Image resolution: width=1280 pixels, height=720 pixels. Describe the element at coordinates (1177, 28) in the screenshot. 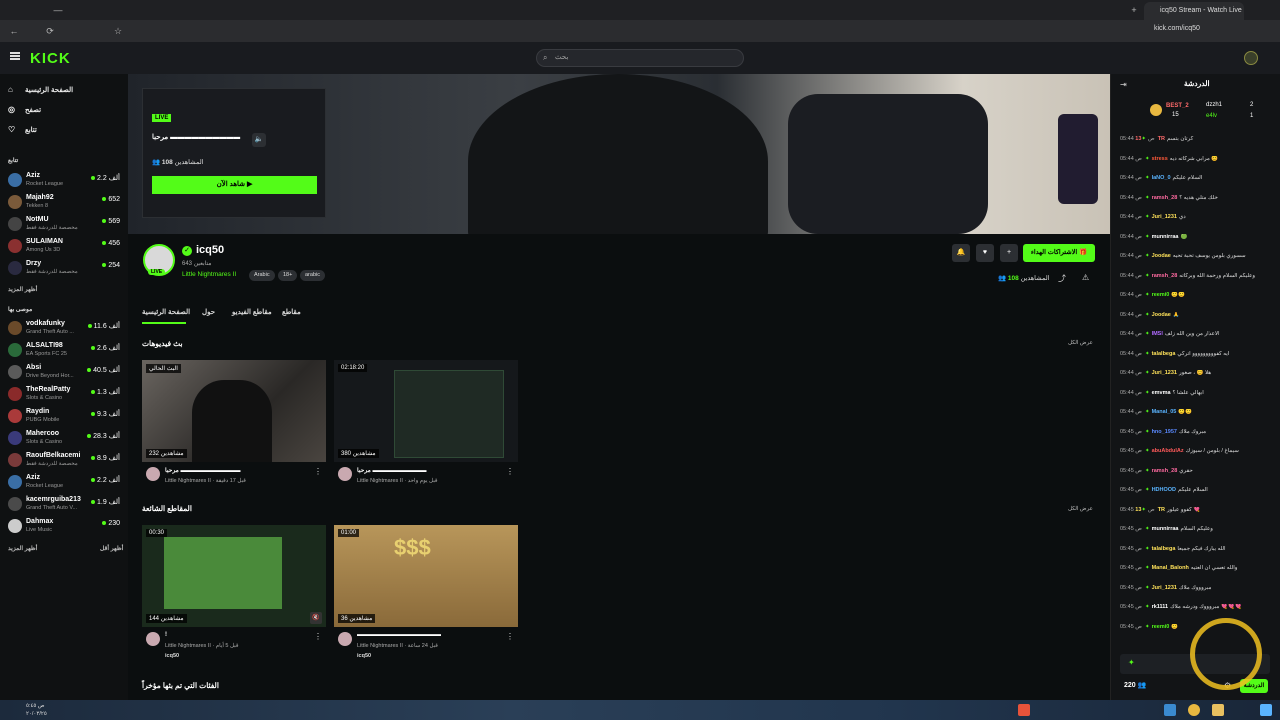

I see `url-bar: kick.com/icq50` at that location.